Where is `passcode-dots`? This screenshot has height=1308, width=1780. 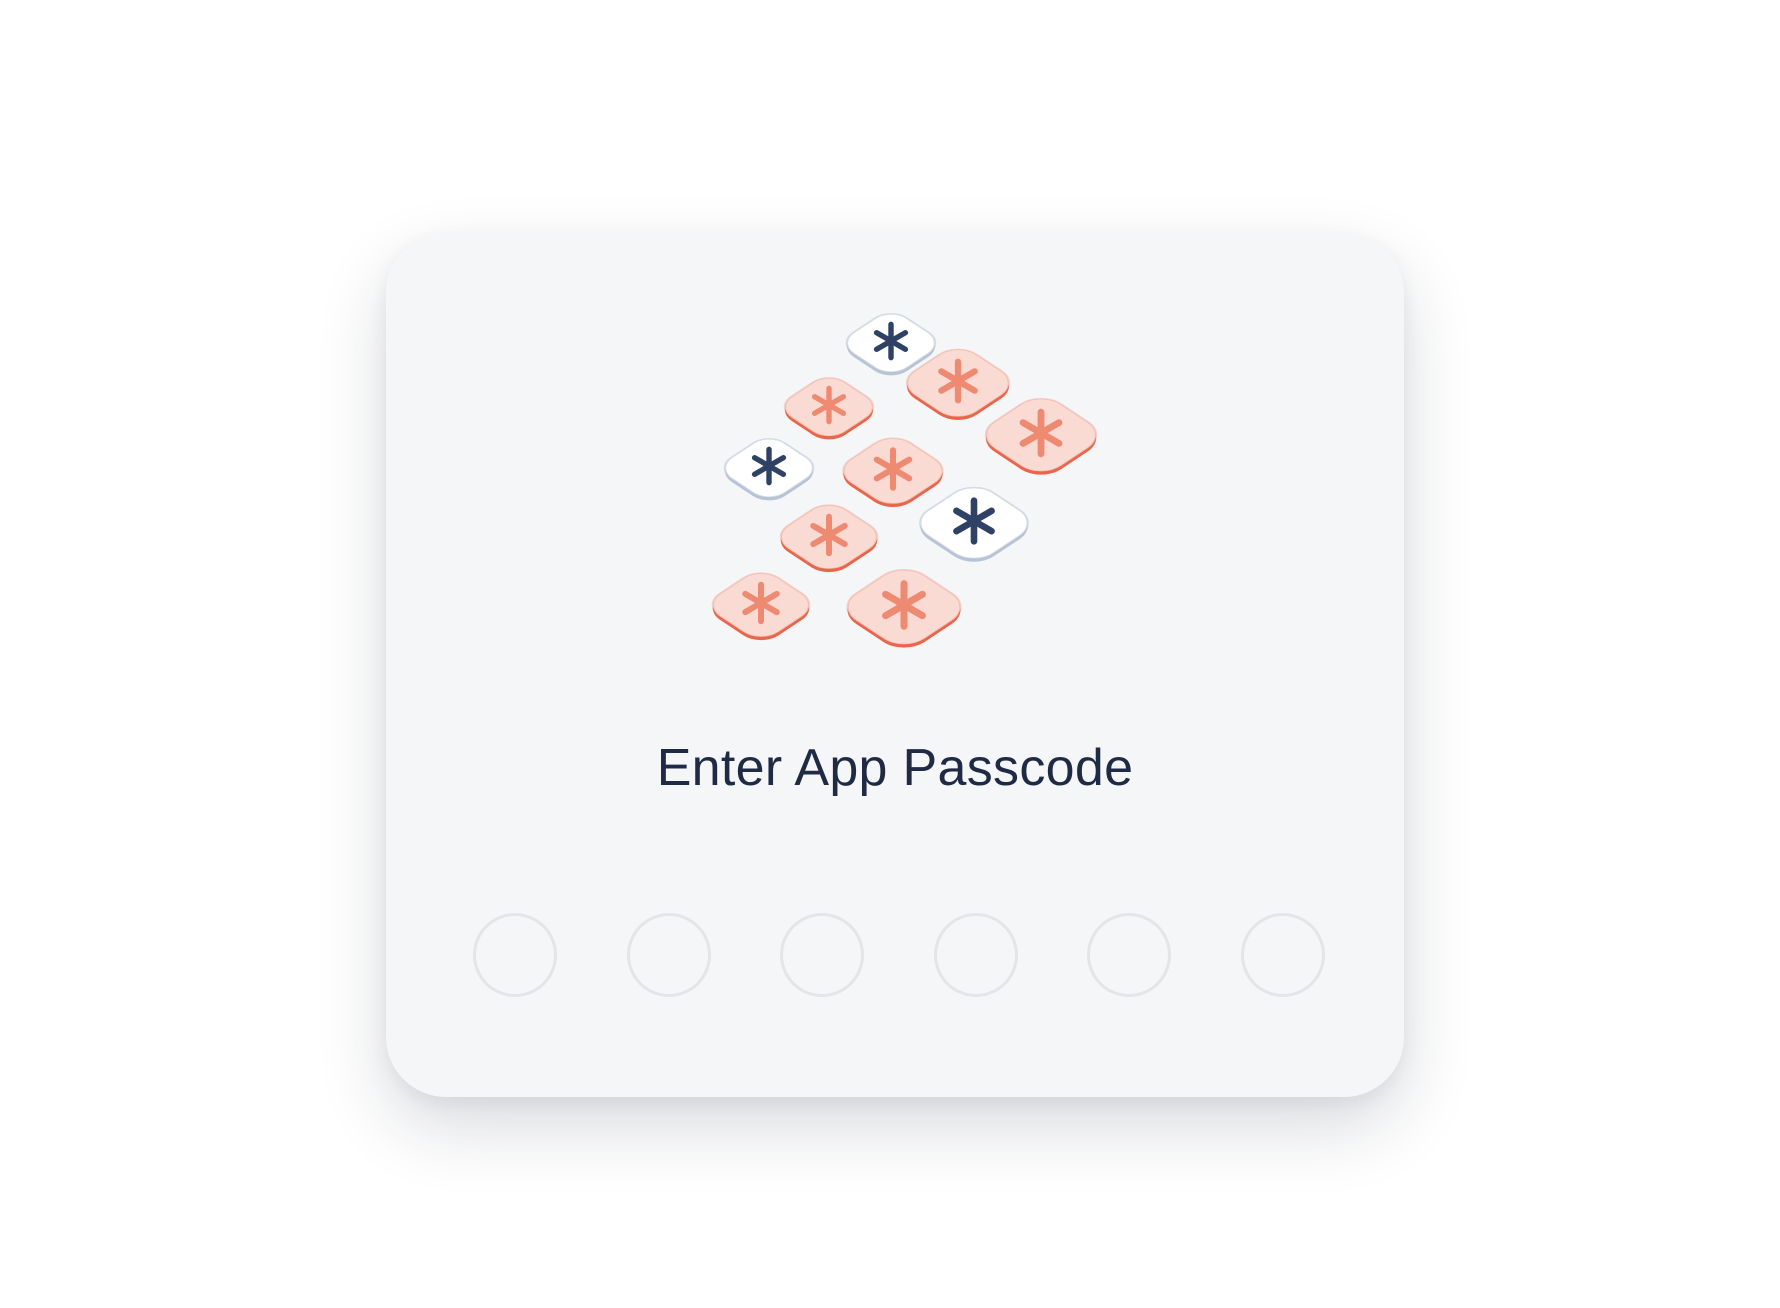
passcode-dots is located at coordinates (899, 955).